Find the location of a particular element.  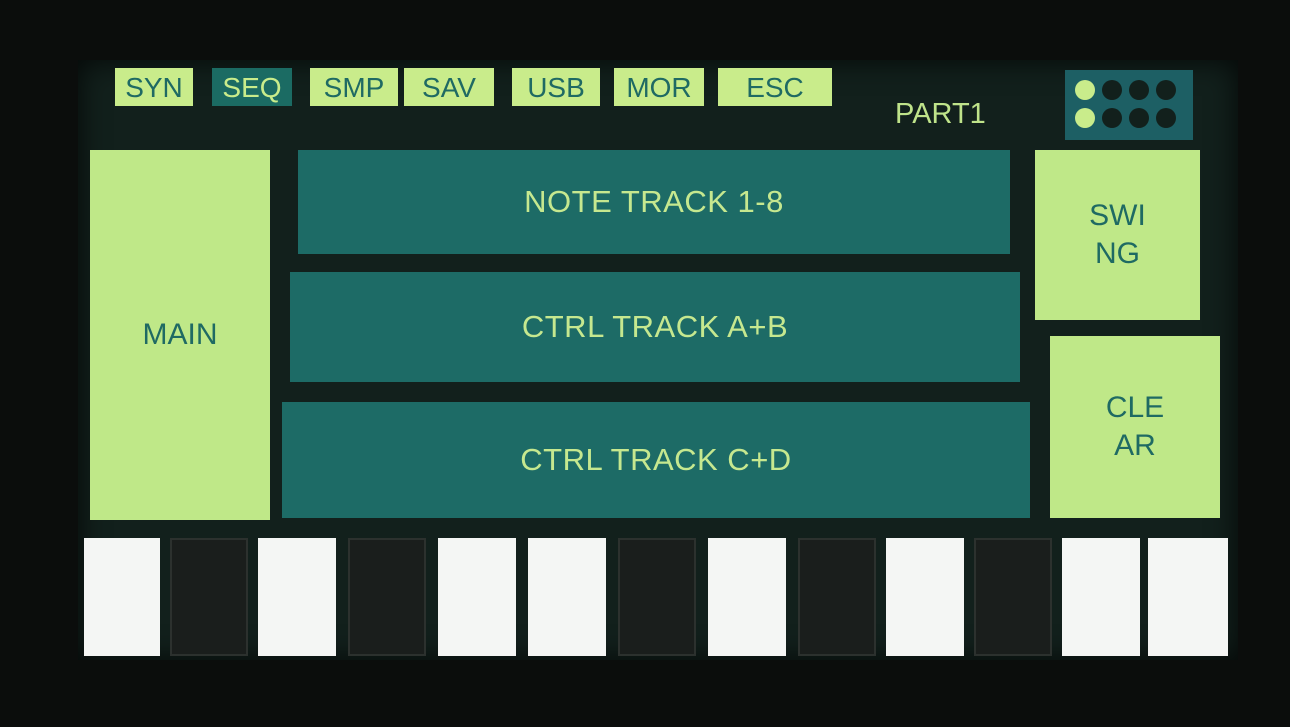

tab-smp: SMP is located at coordinates (354, 87).